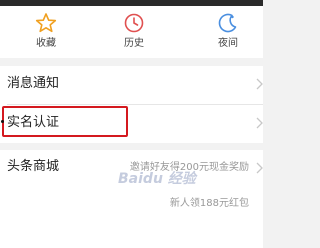 This screenshot has width=320, height=248. What do you see at coordinates (33, 166) in the screenshot?
I see `mall-label: 头条商城` at bounding box center [33, 166].